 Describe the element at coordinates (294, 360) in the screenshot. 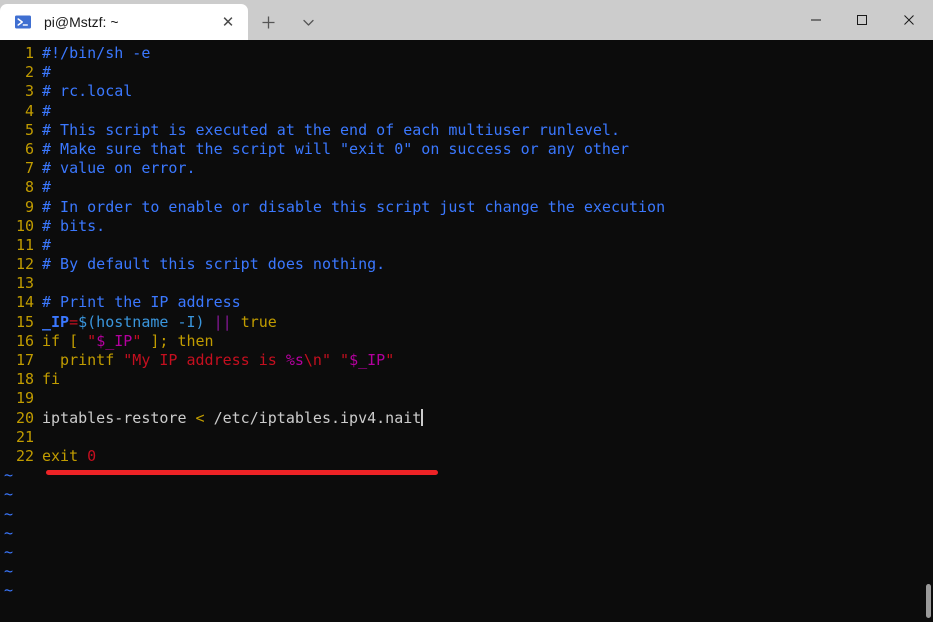

I see `code-token: %s` at that location.